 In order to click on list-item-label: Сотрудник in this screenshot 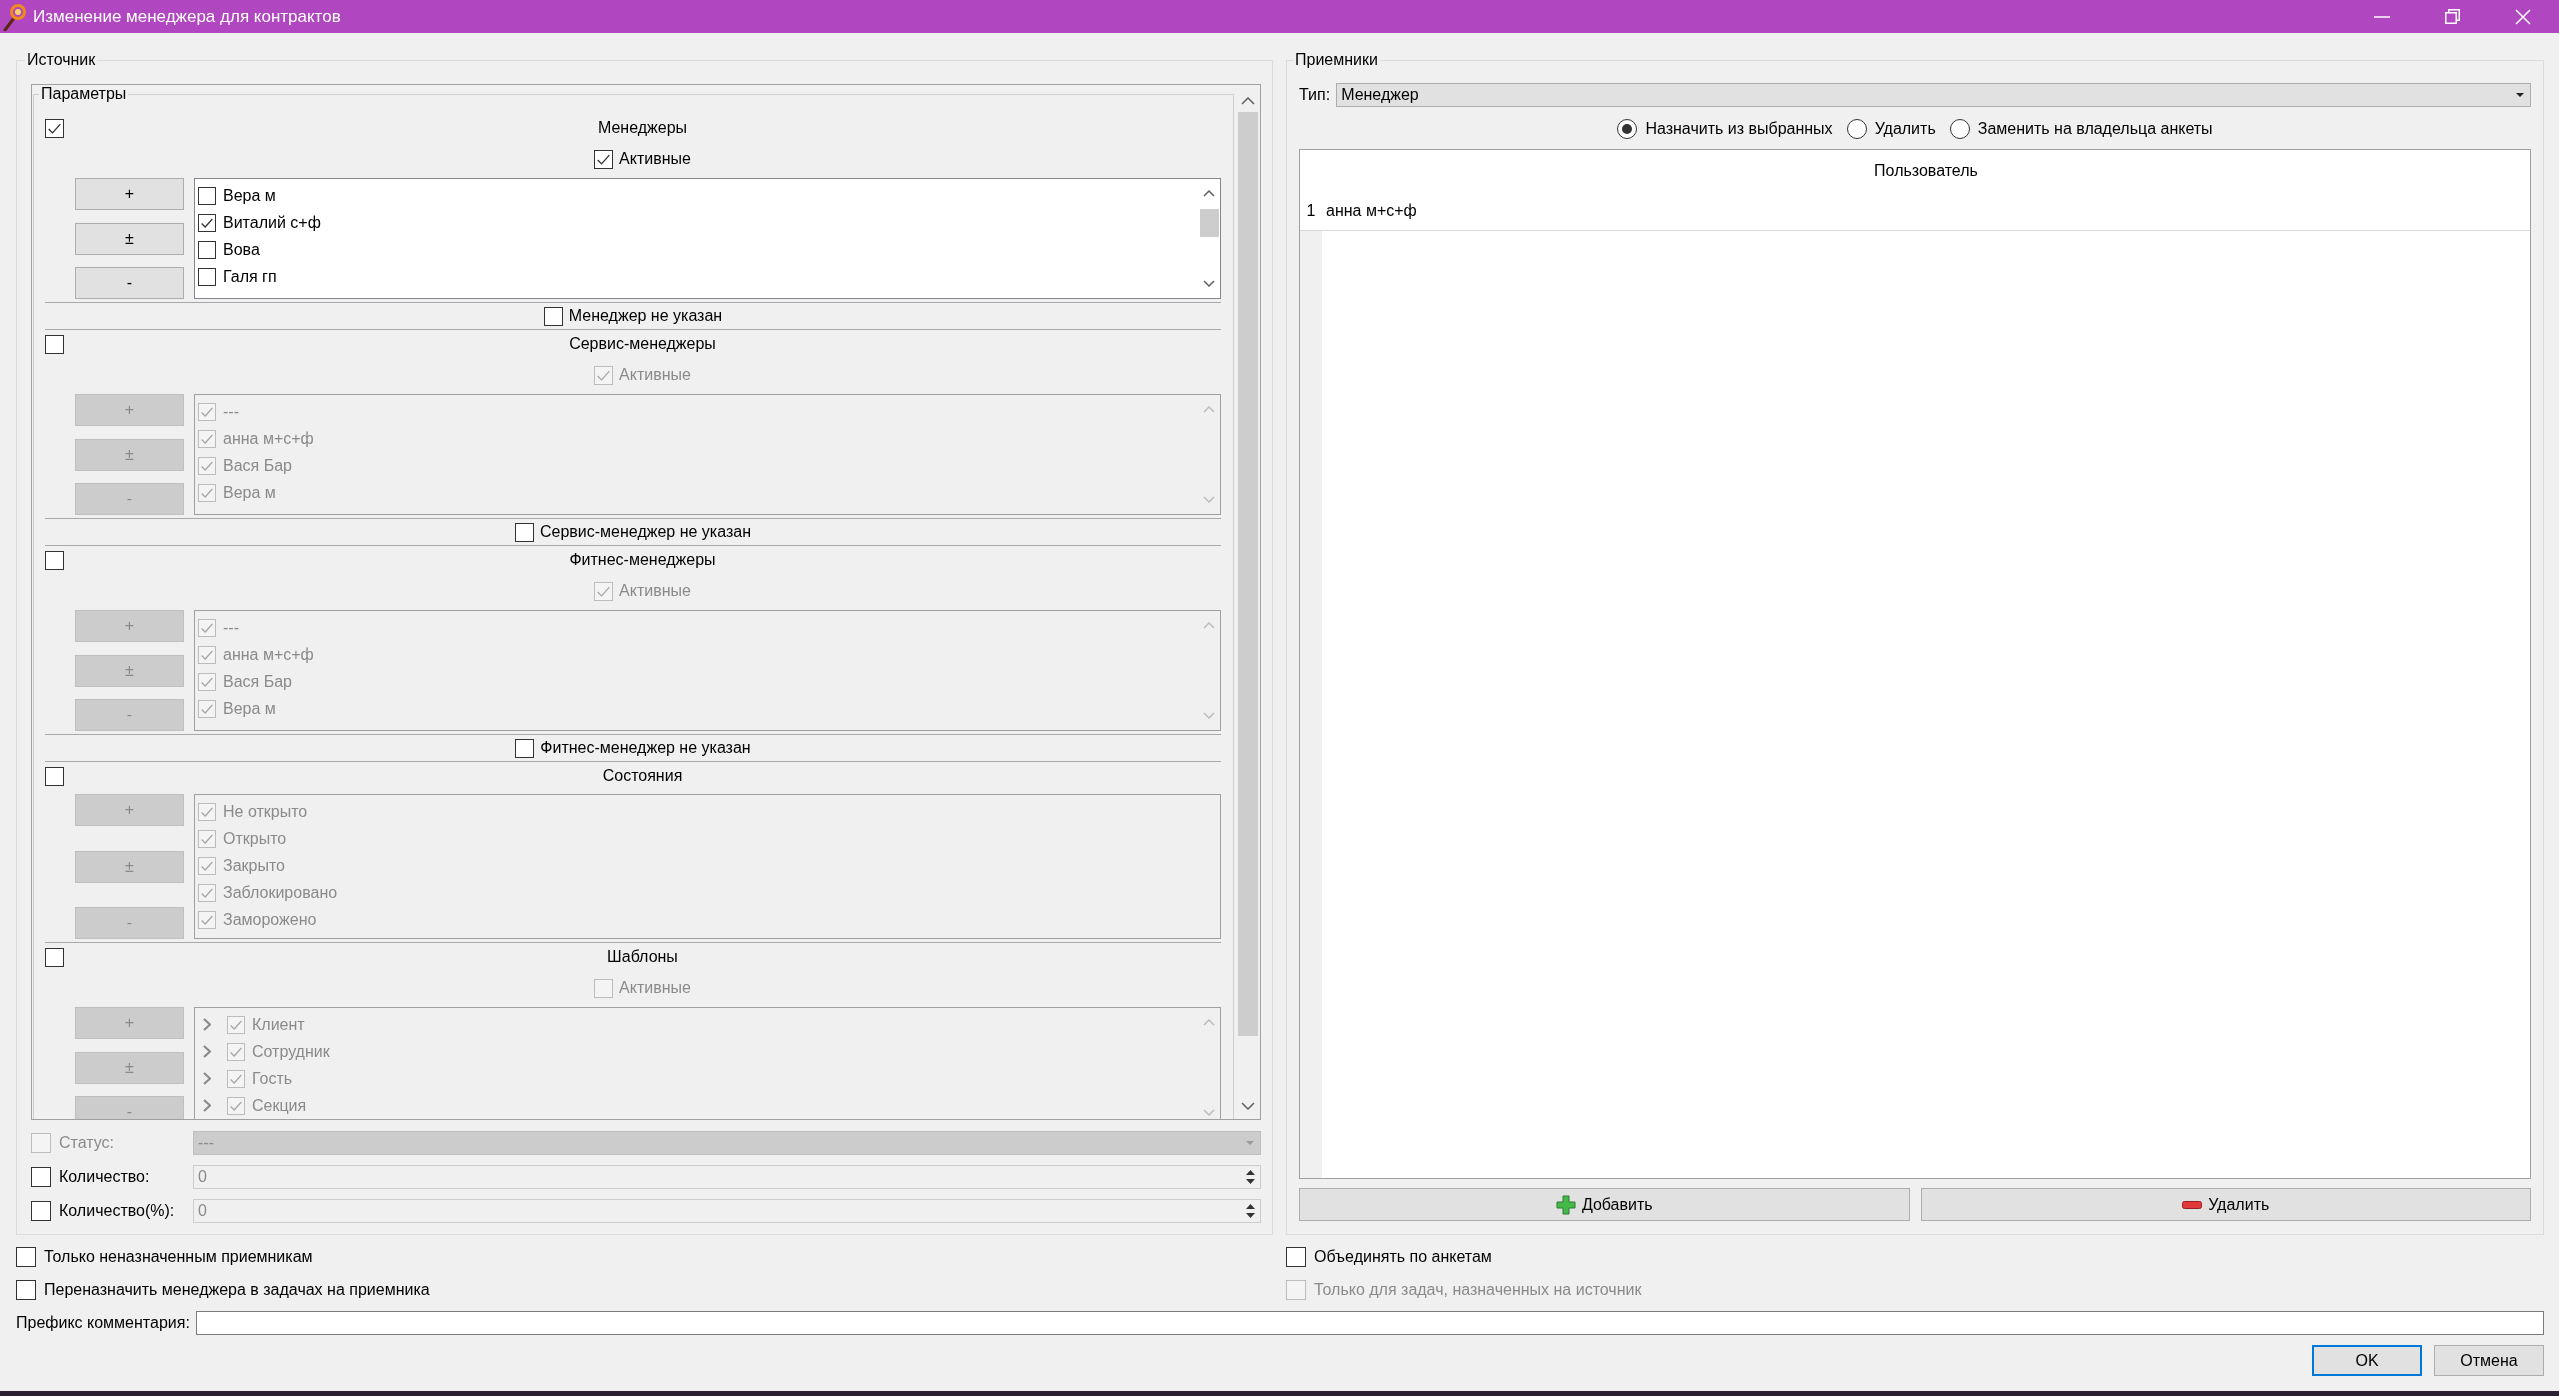, I will do `click(291, 1051)`.